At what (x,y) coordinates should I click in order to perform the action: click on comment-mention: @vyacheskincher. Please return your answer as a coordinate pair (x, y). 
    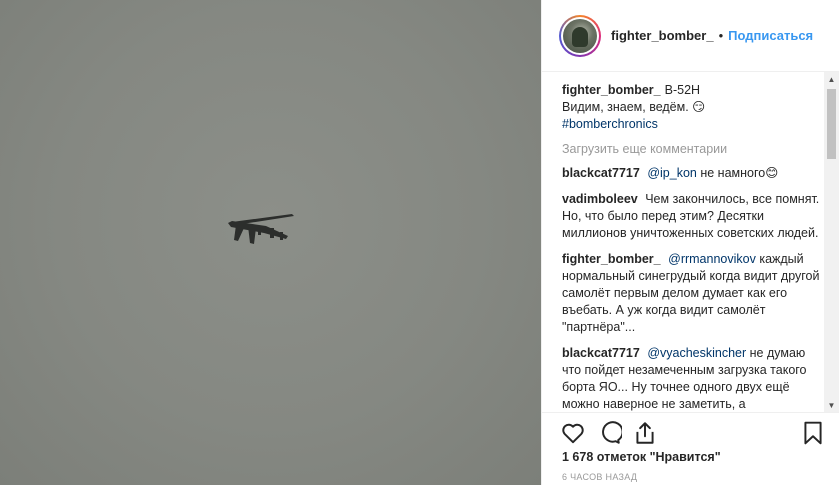
    Looking at the image, I should click on (696, 353).